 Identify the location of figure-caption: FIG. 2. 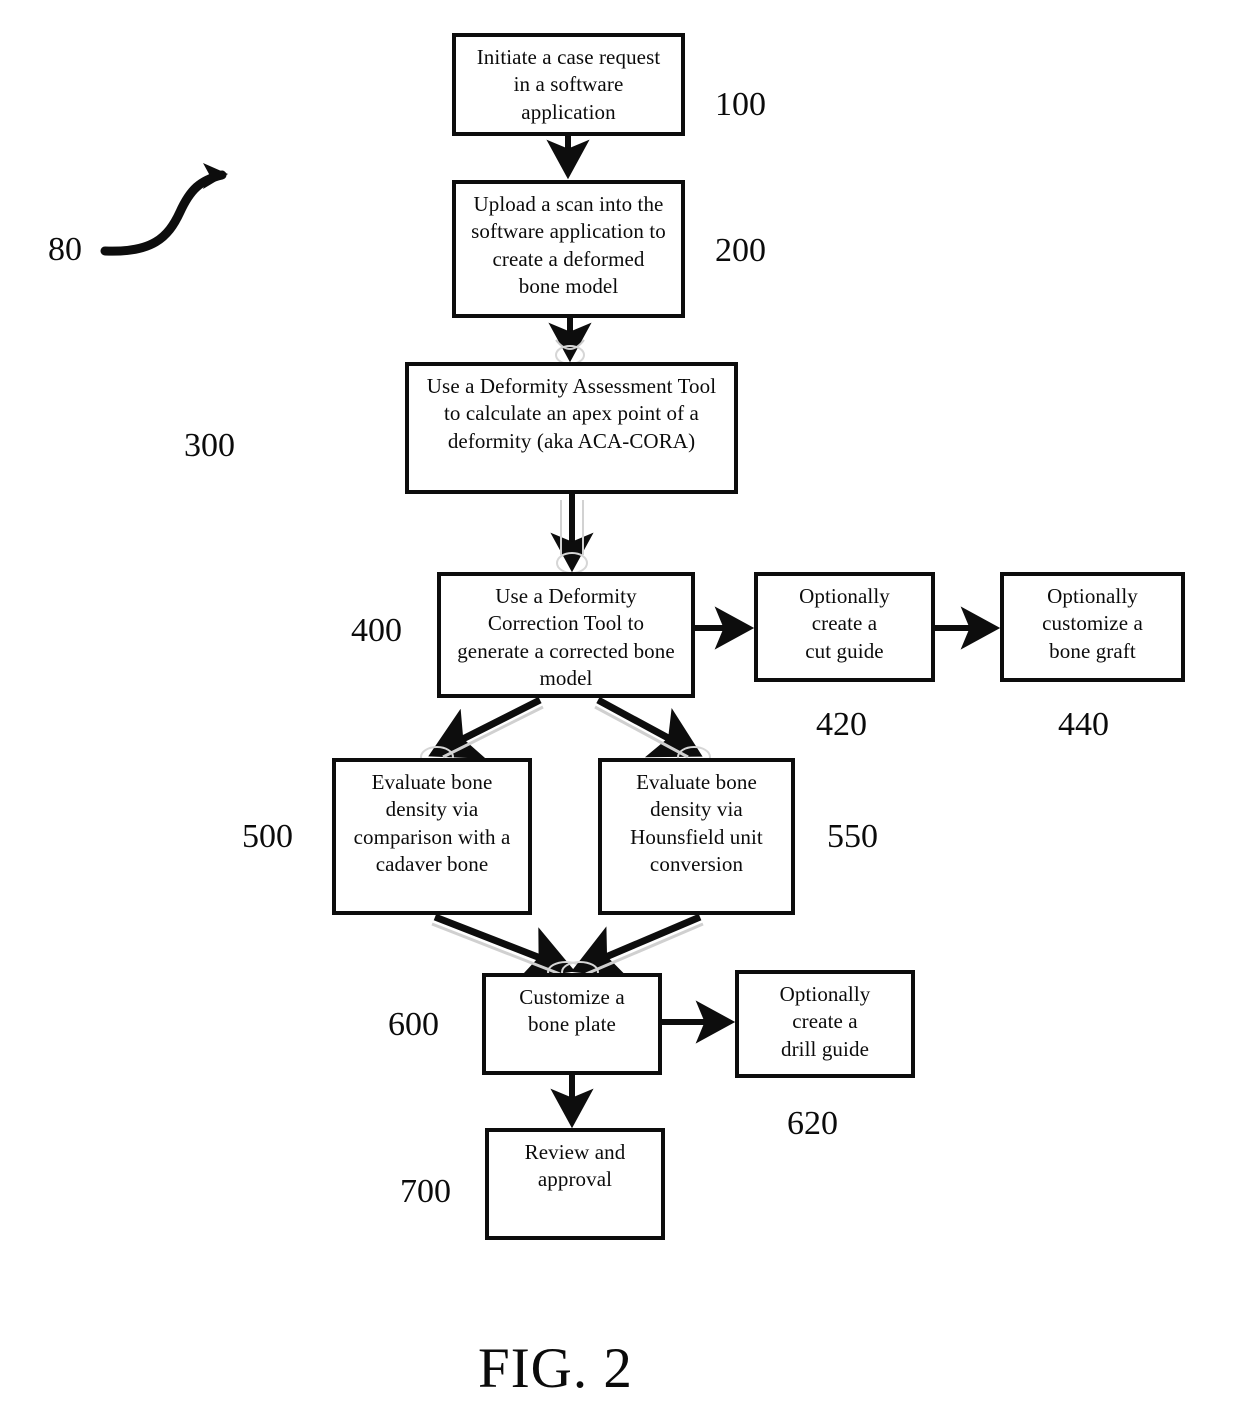
(555, 1368).